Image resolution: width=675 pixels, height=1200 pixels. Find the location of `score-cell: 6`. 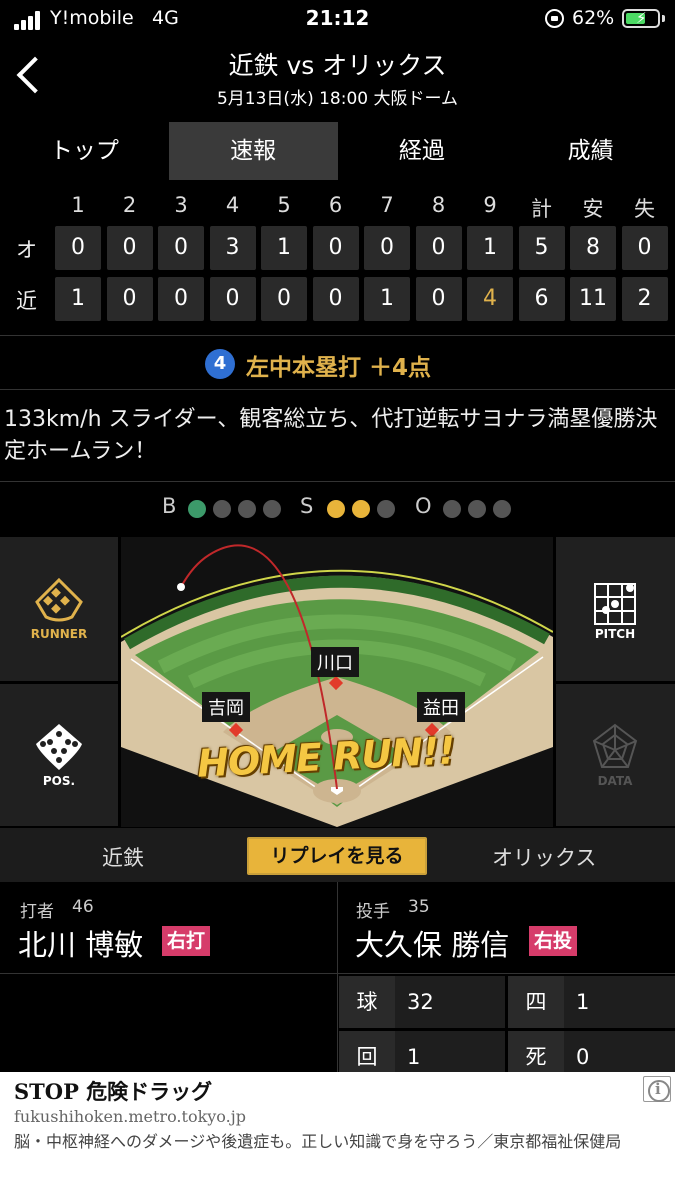

score-cell: 6 is located at coordinates (541, 299).